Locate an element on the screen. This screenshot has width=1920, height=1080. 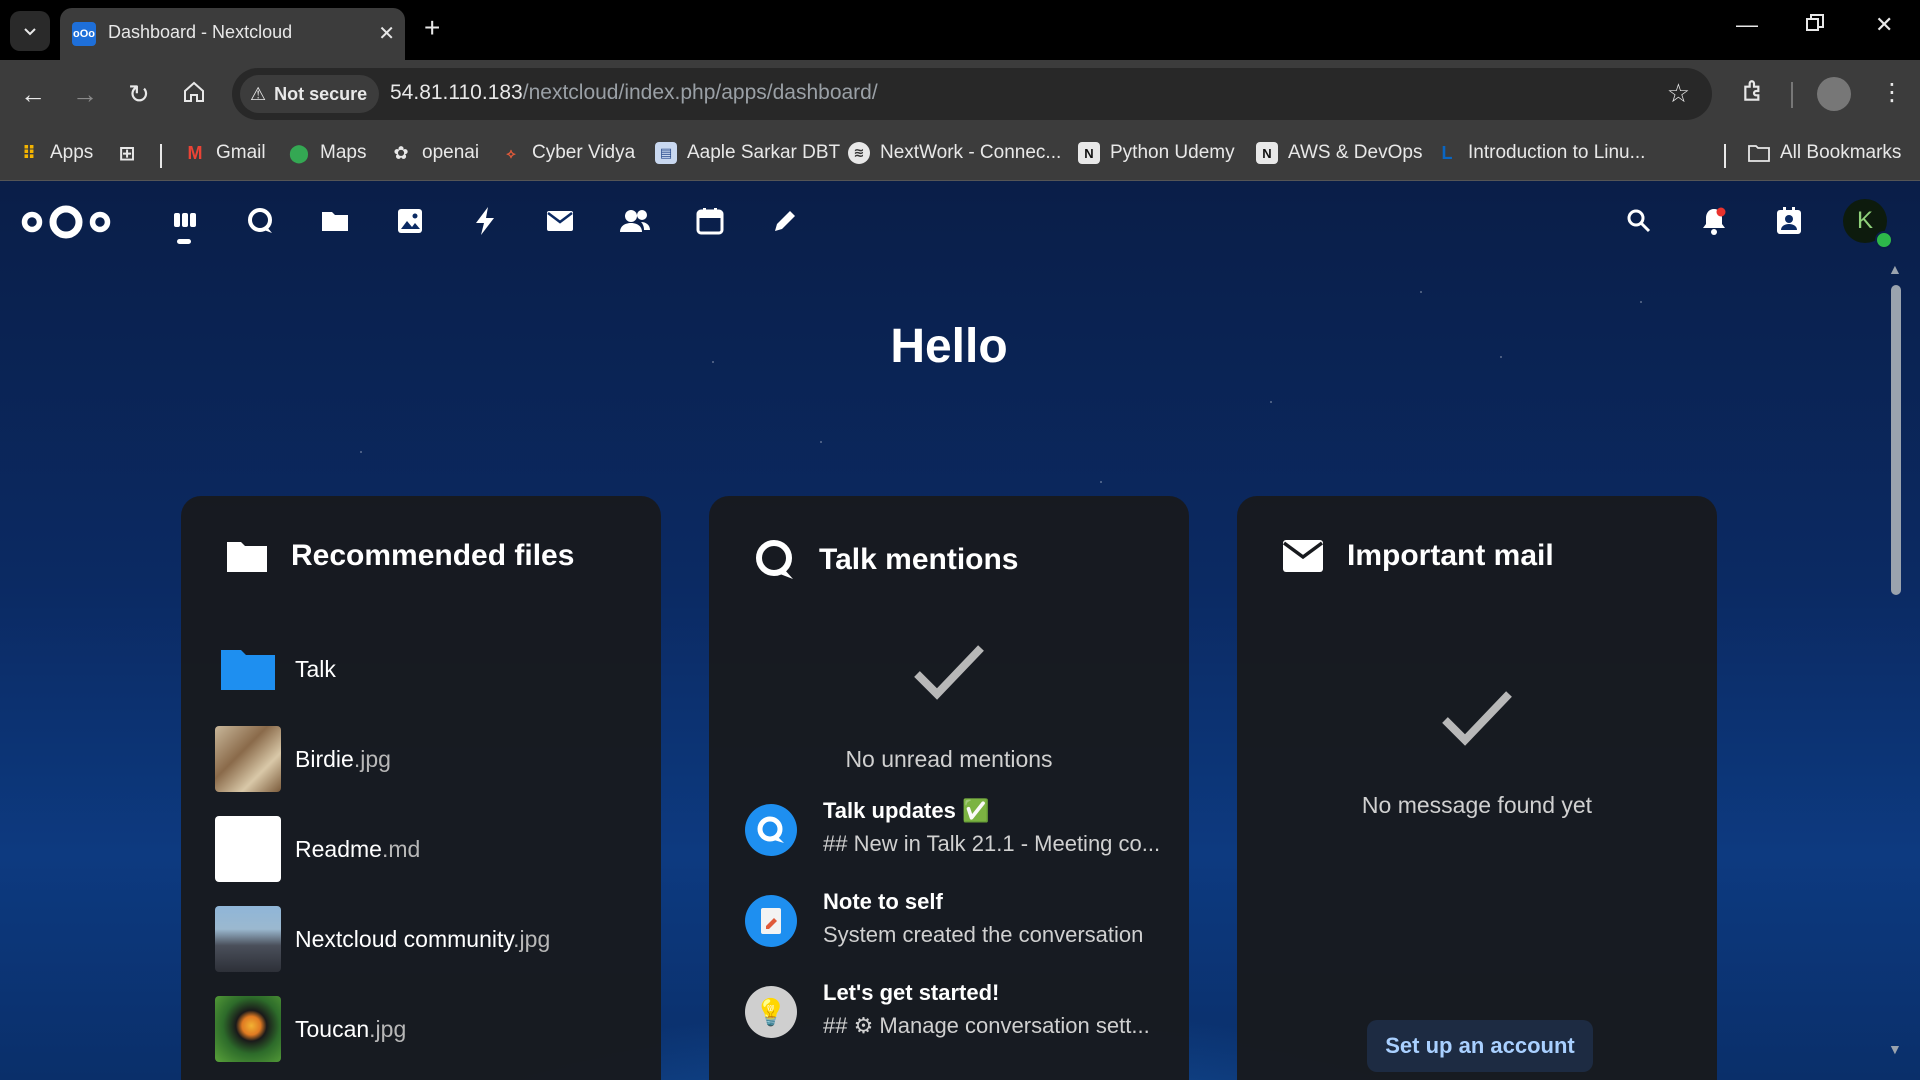
bell-icon is located at coordinates (1714, 221).